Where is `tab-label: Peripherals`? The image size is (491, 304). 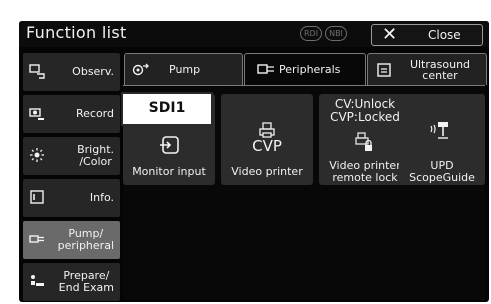
tab-label: Peripherals is located at coordinates (310, 69).